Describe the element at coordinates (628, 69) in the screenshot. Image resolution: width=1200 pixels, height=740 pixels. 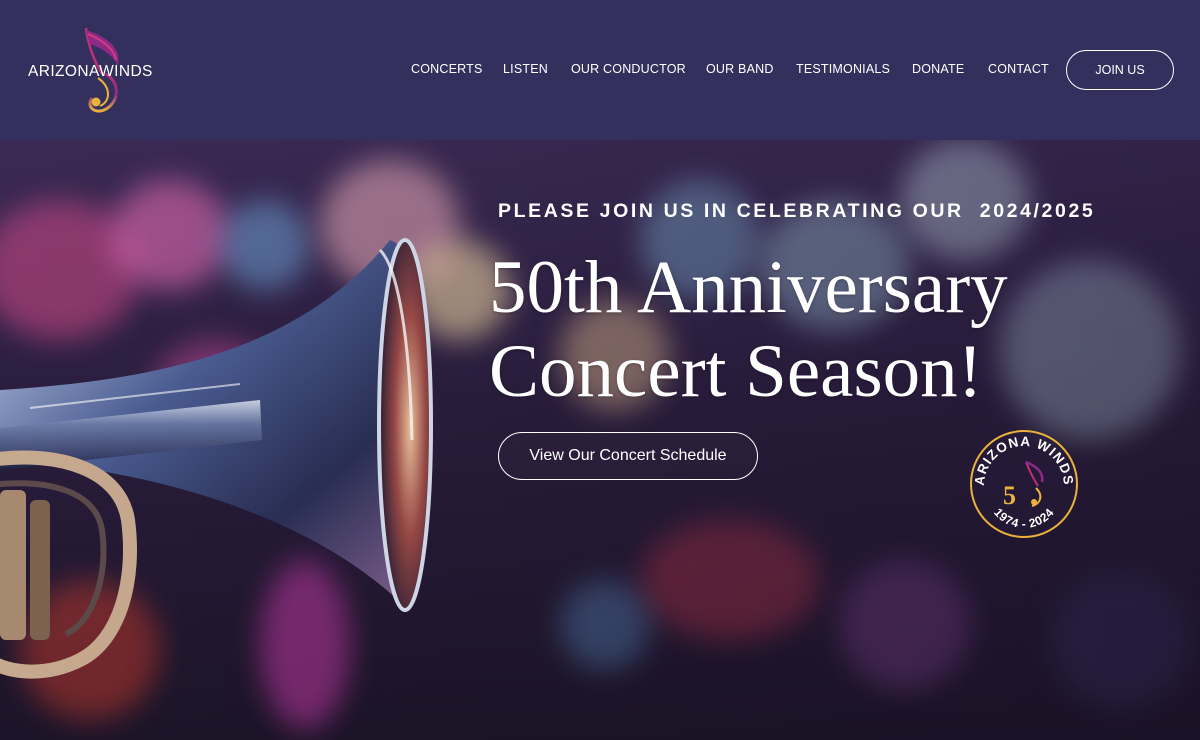
I see `nav-our-conductor: OUR CONDUCTOR` at that location.